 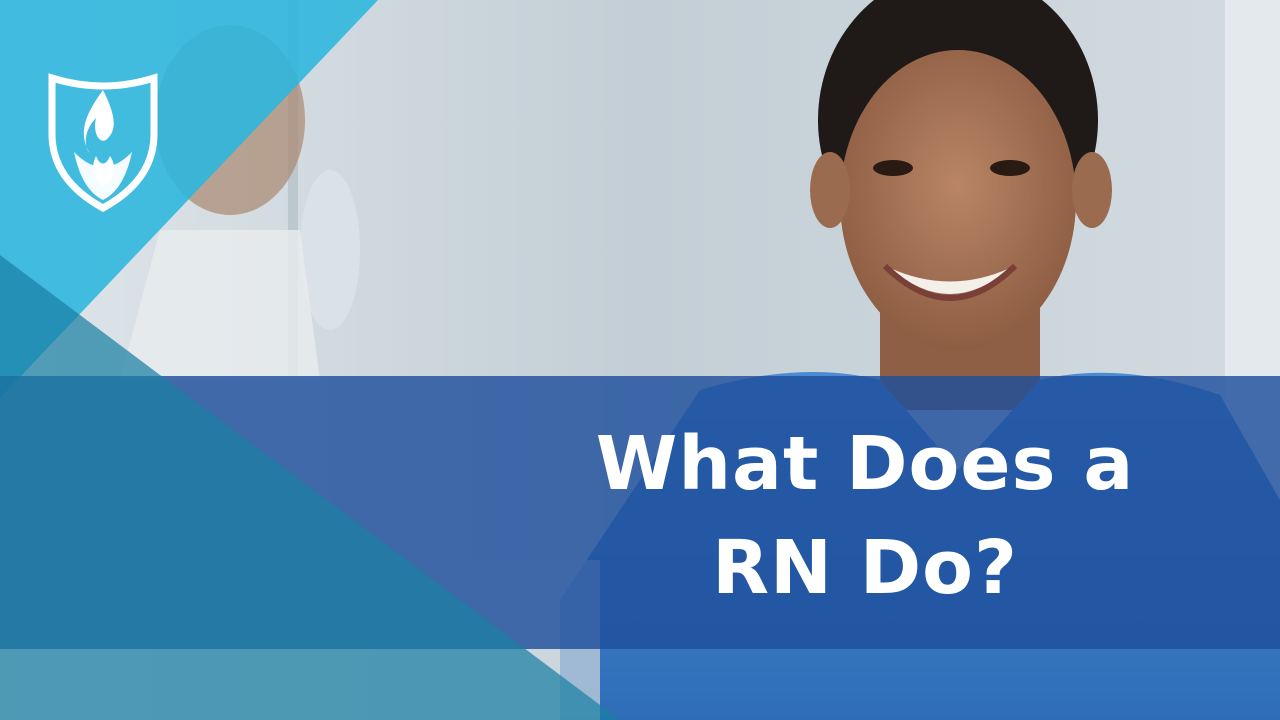 I want to click on title-line-1: What Does a, so click(x=865, y=464).